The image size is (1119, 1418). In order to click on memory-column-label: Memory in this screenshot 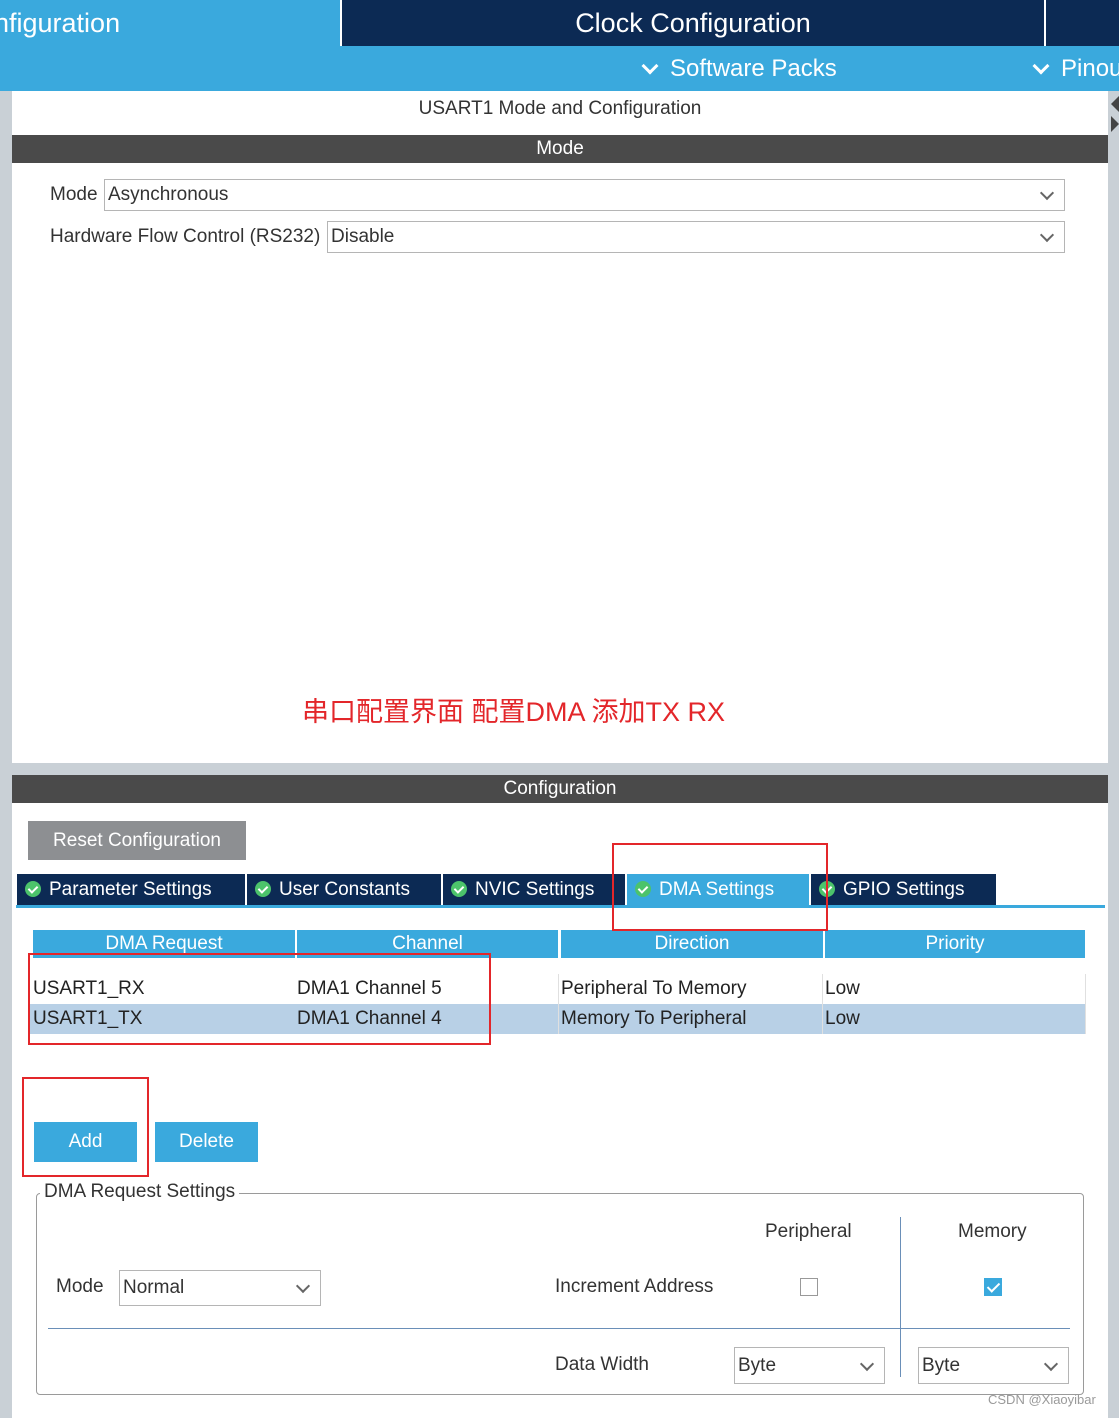, I will do `click(992, 1231)`.